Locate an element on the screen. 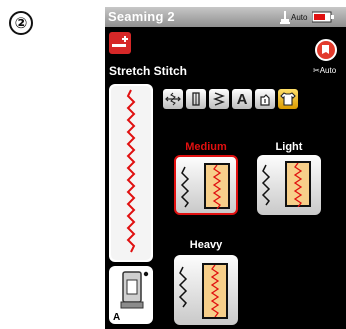  presser-foot-box: A is located at coordinates (131, 295).